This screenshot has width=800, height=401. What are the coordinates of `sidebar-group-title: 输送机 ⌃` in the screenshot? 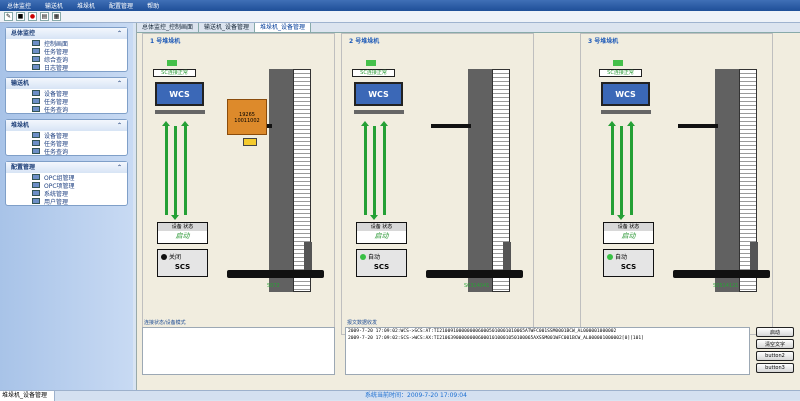 It's located at (66, 83).